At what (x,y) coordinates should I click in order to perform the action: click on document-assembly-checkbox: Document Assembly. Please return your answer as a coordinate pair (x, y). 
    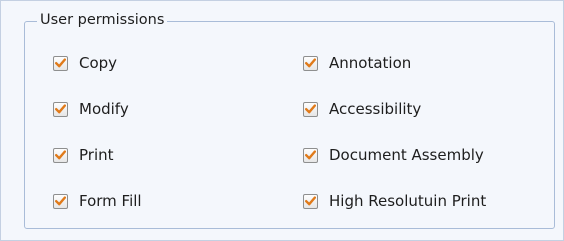
    Looking at the image, I should click on (393, 155).